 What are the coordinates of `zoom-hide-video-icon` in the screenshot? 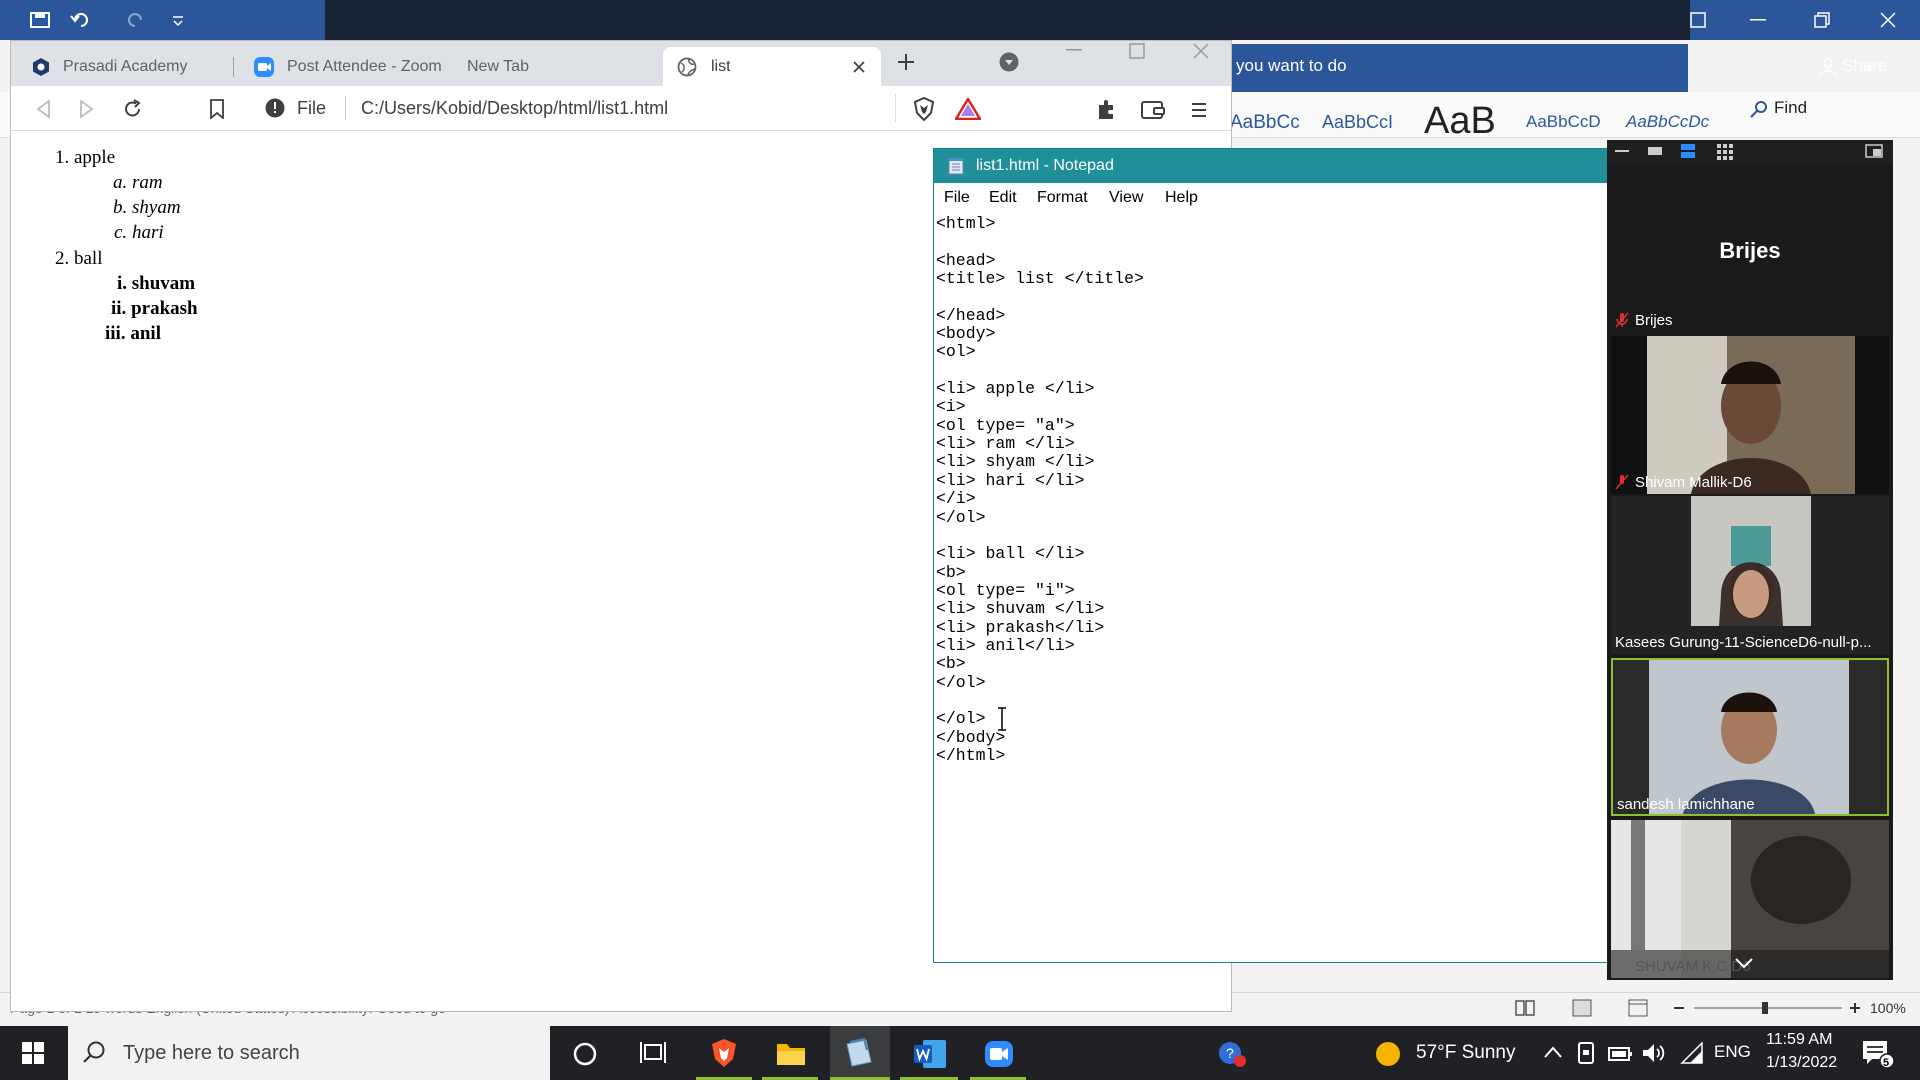 It's located at (1655, 152).